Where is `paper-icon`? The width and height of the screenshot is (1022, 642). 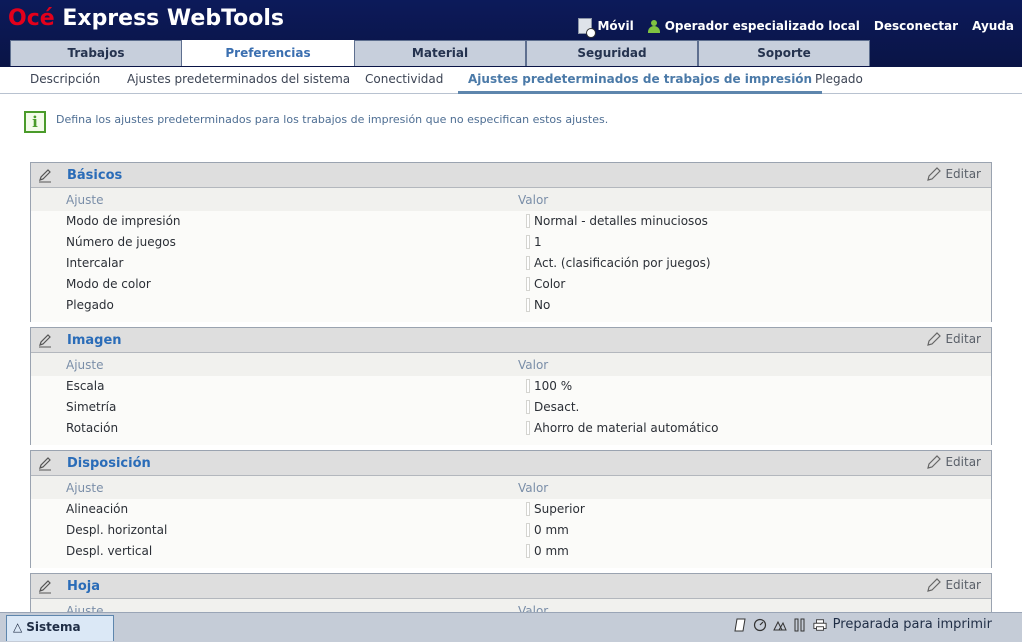
paper-icon is located at coordinates (740, 625).